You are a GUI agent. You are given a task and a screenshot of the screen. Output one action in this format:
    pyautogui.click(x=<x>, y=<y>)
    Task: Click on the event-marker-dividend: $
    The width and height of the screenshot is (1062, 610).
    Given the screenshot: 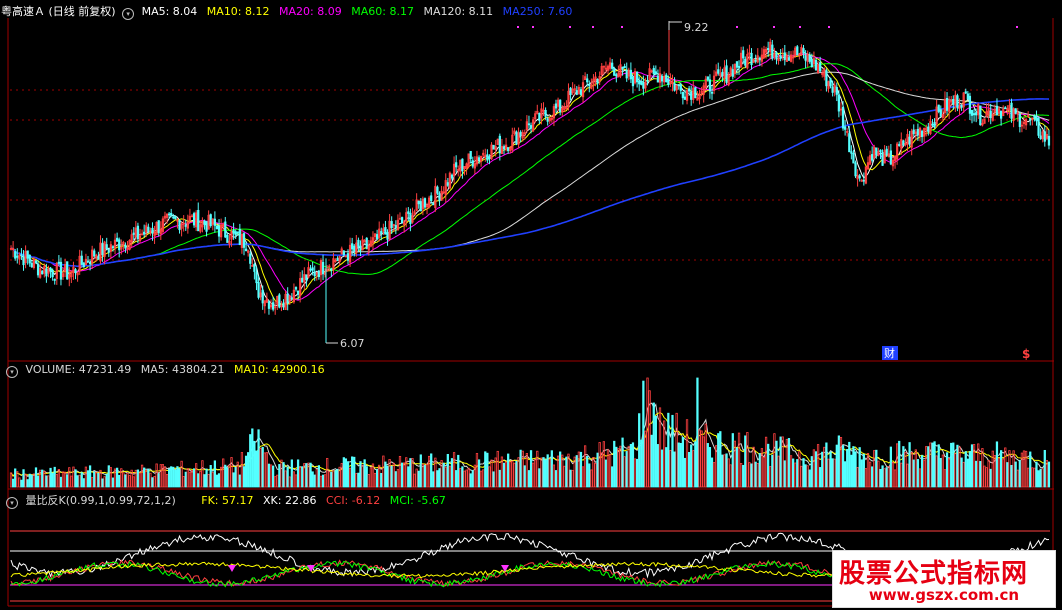 What is the action you would take?
    pyautogui.click(x=1026, y=354)
    